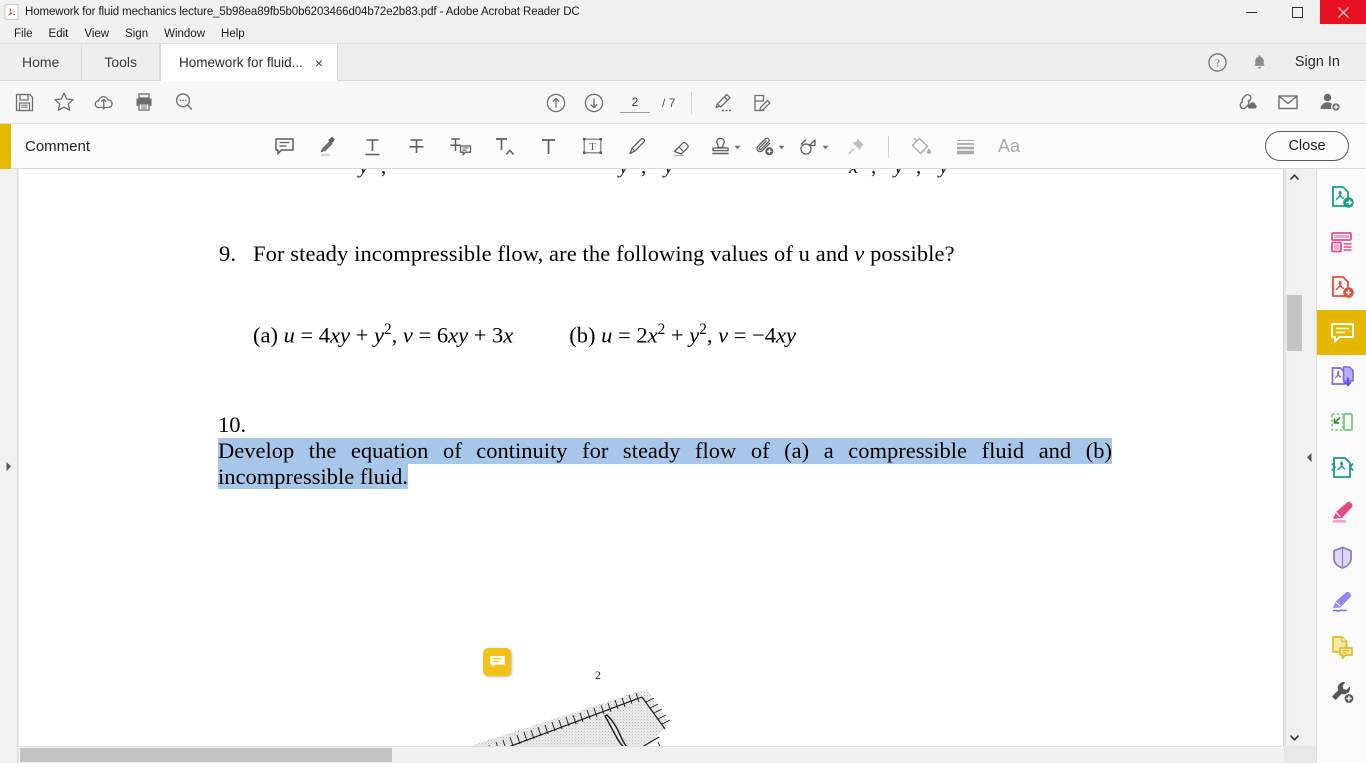  I want to click on email-icon, so click(1288, 102).